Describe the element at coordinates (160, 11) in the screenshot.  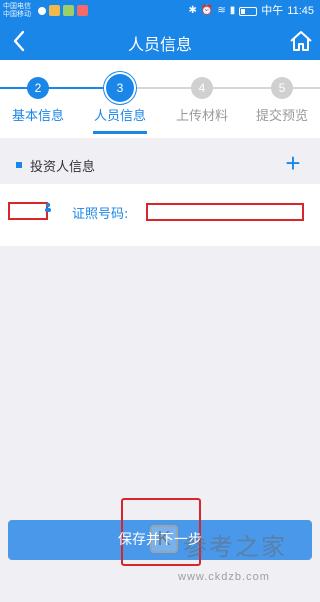
I see `status-bar: 中国电信 中国移动 ✱ ⏰ ≋ ▮ 中午 11:45` at that location.